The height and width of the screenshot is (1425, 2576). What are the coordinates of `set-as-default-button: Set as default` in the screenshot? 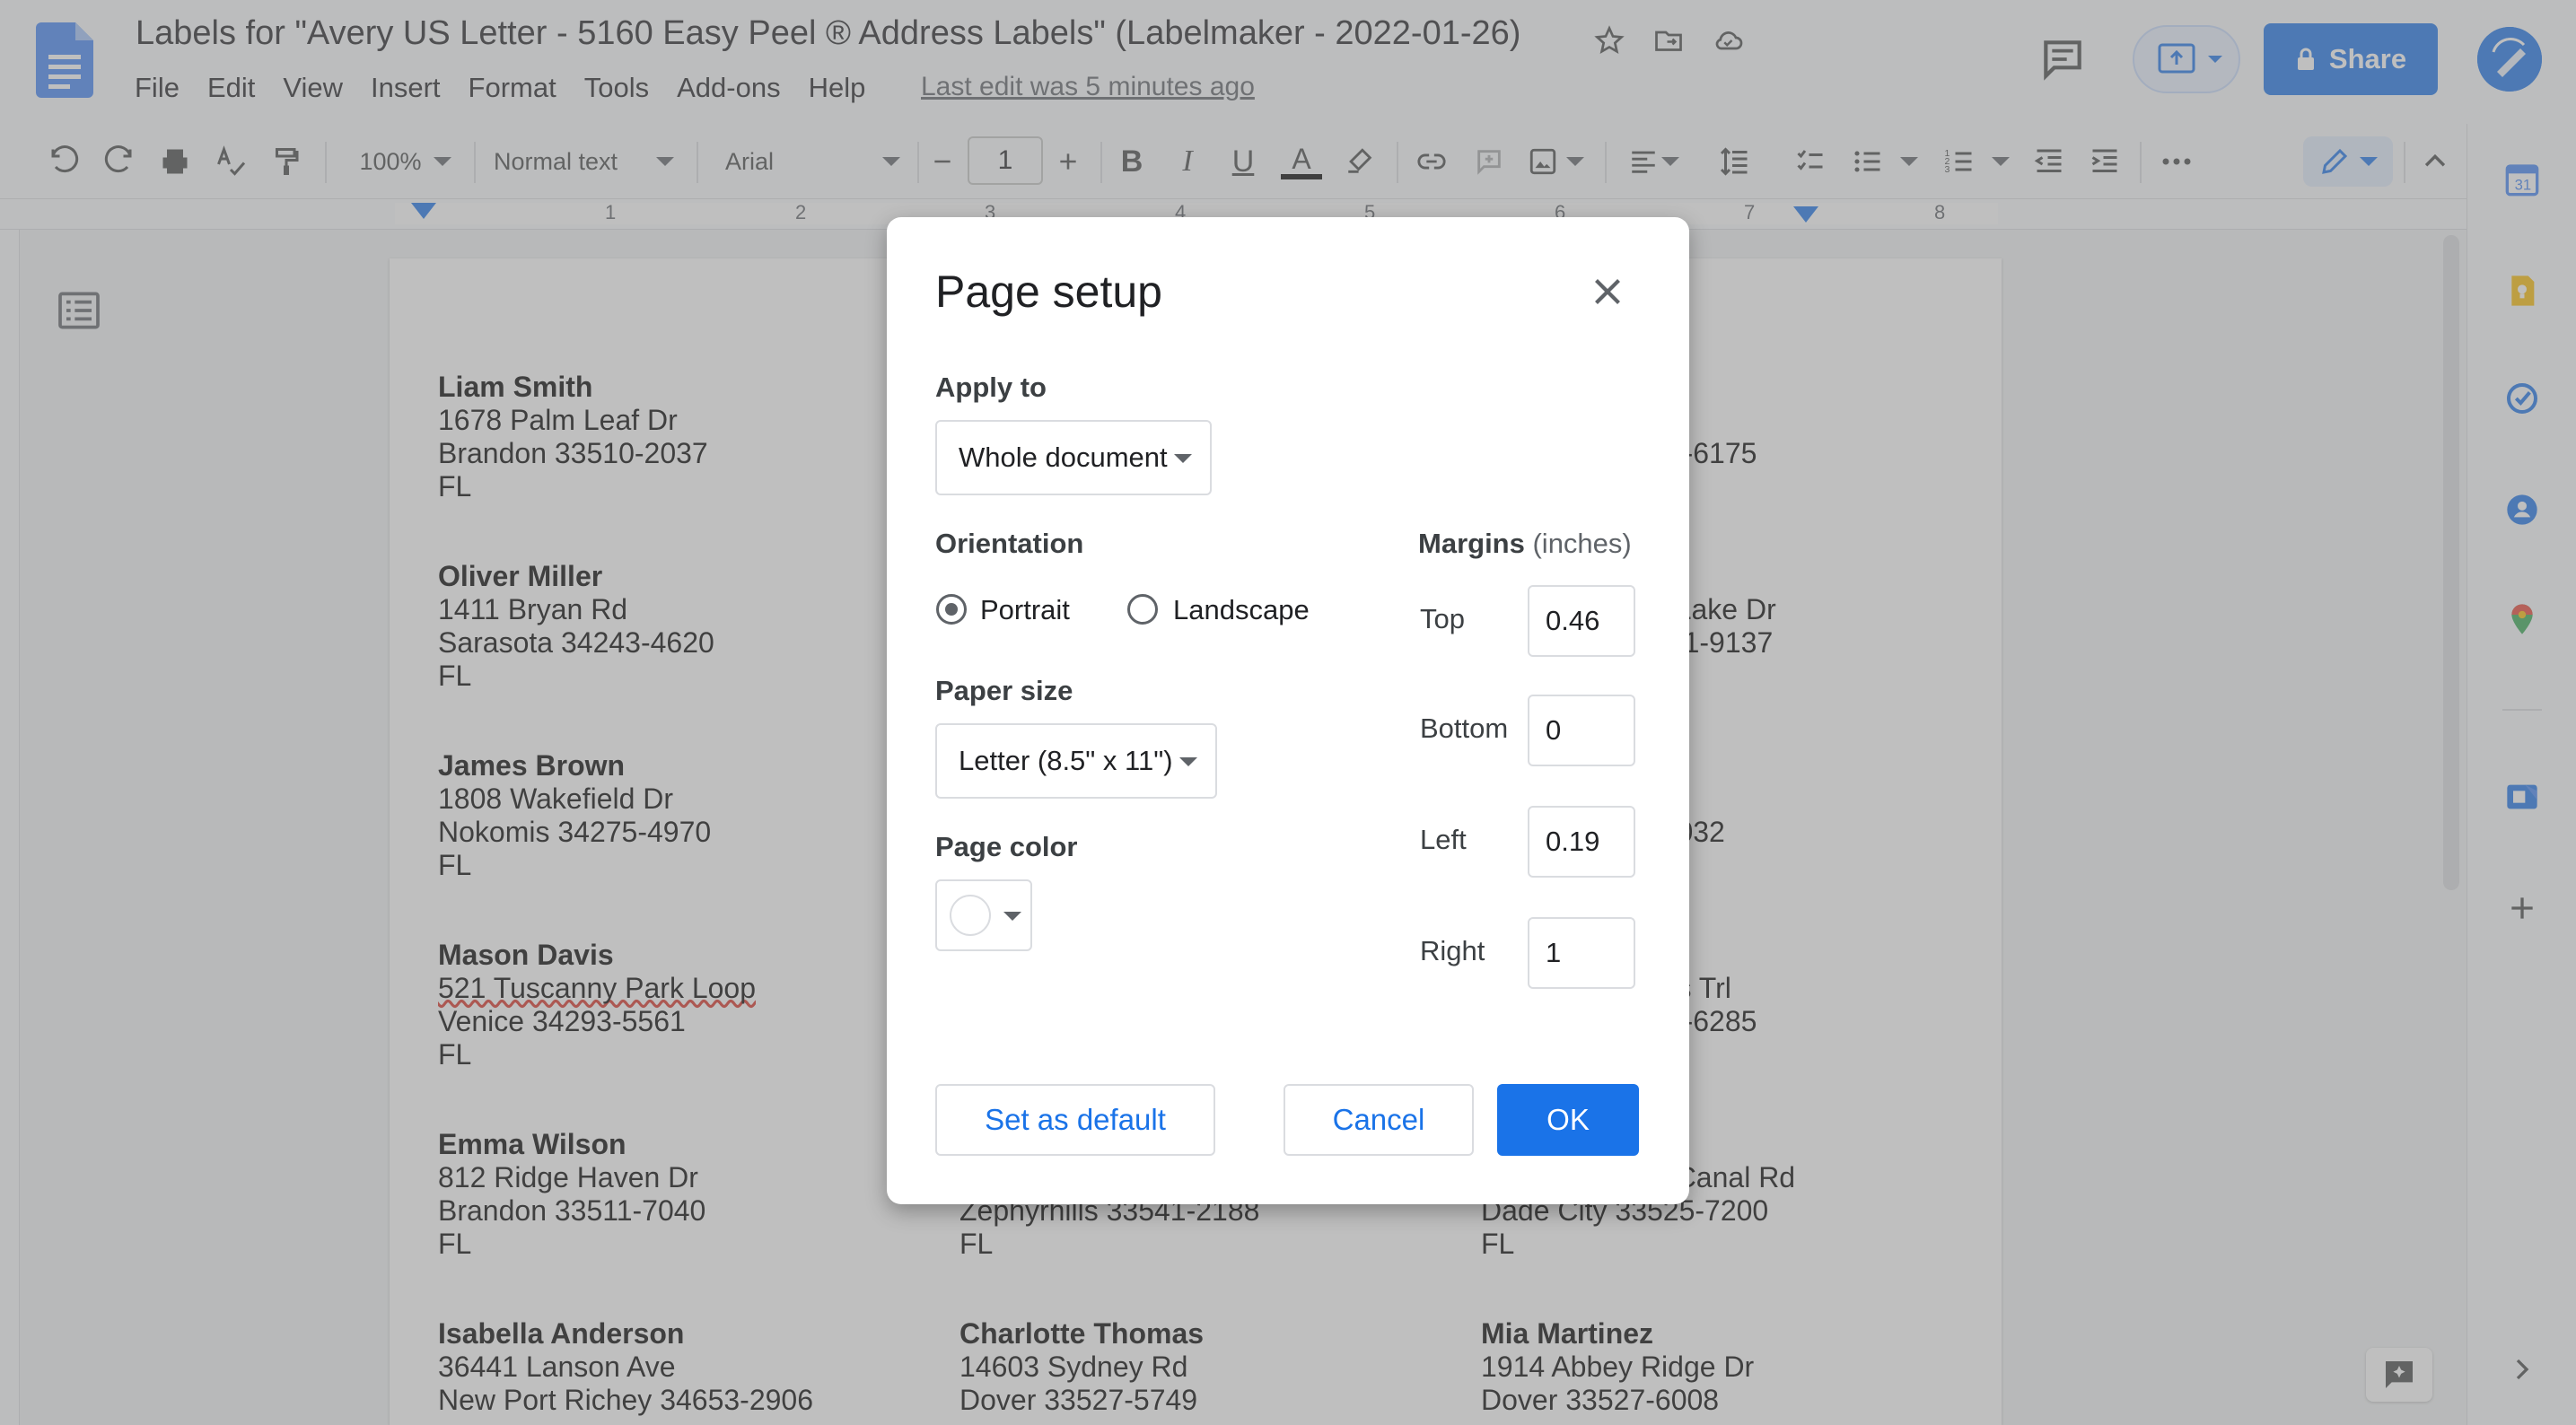 It's located at (1075, 1120).